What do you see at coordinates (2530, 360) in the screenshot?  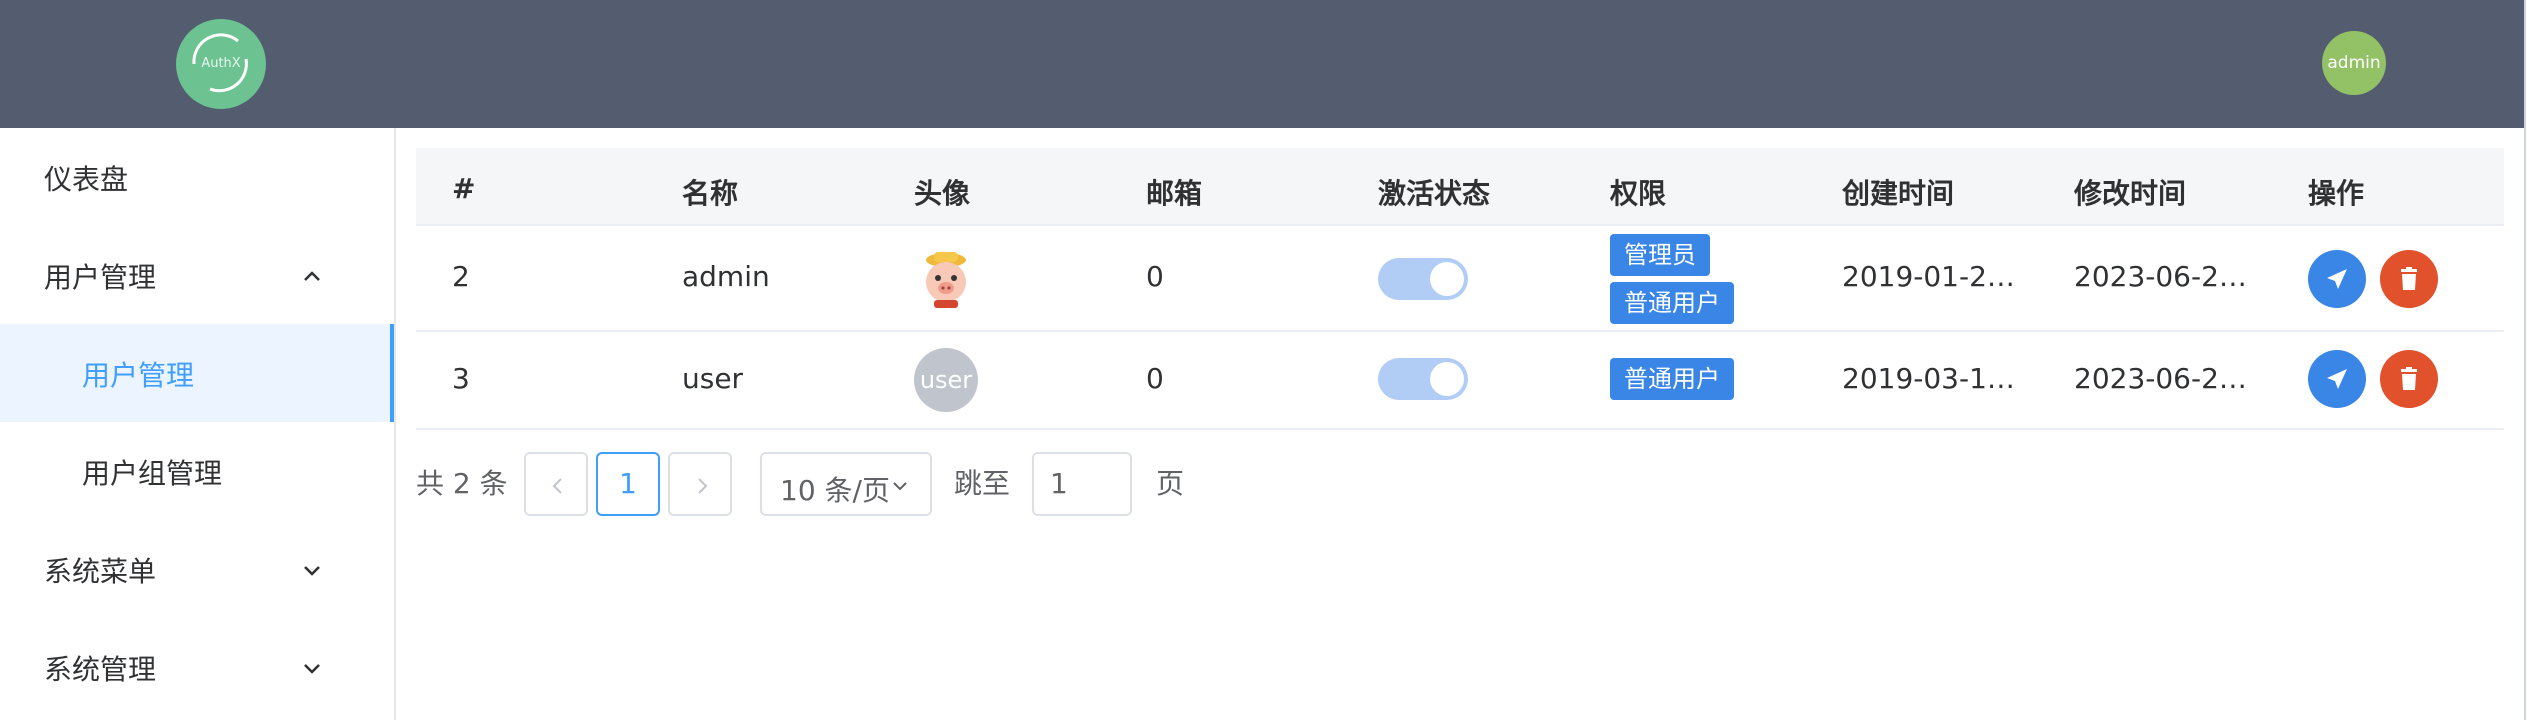 I see `window-edge` at bounding box center [2530, 360].